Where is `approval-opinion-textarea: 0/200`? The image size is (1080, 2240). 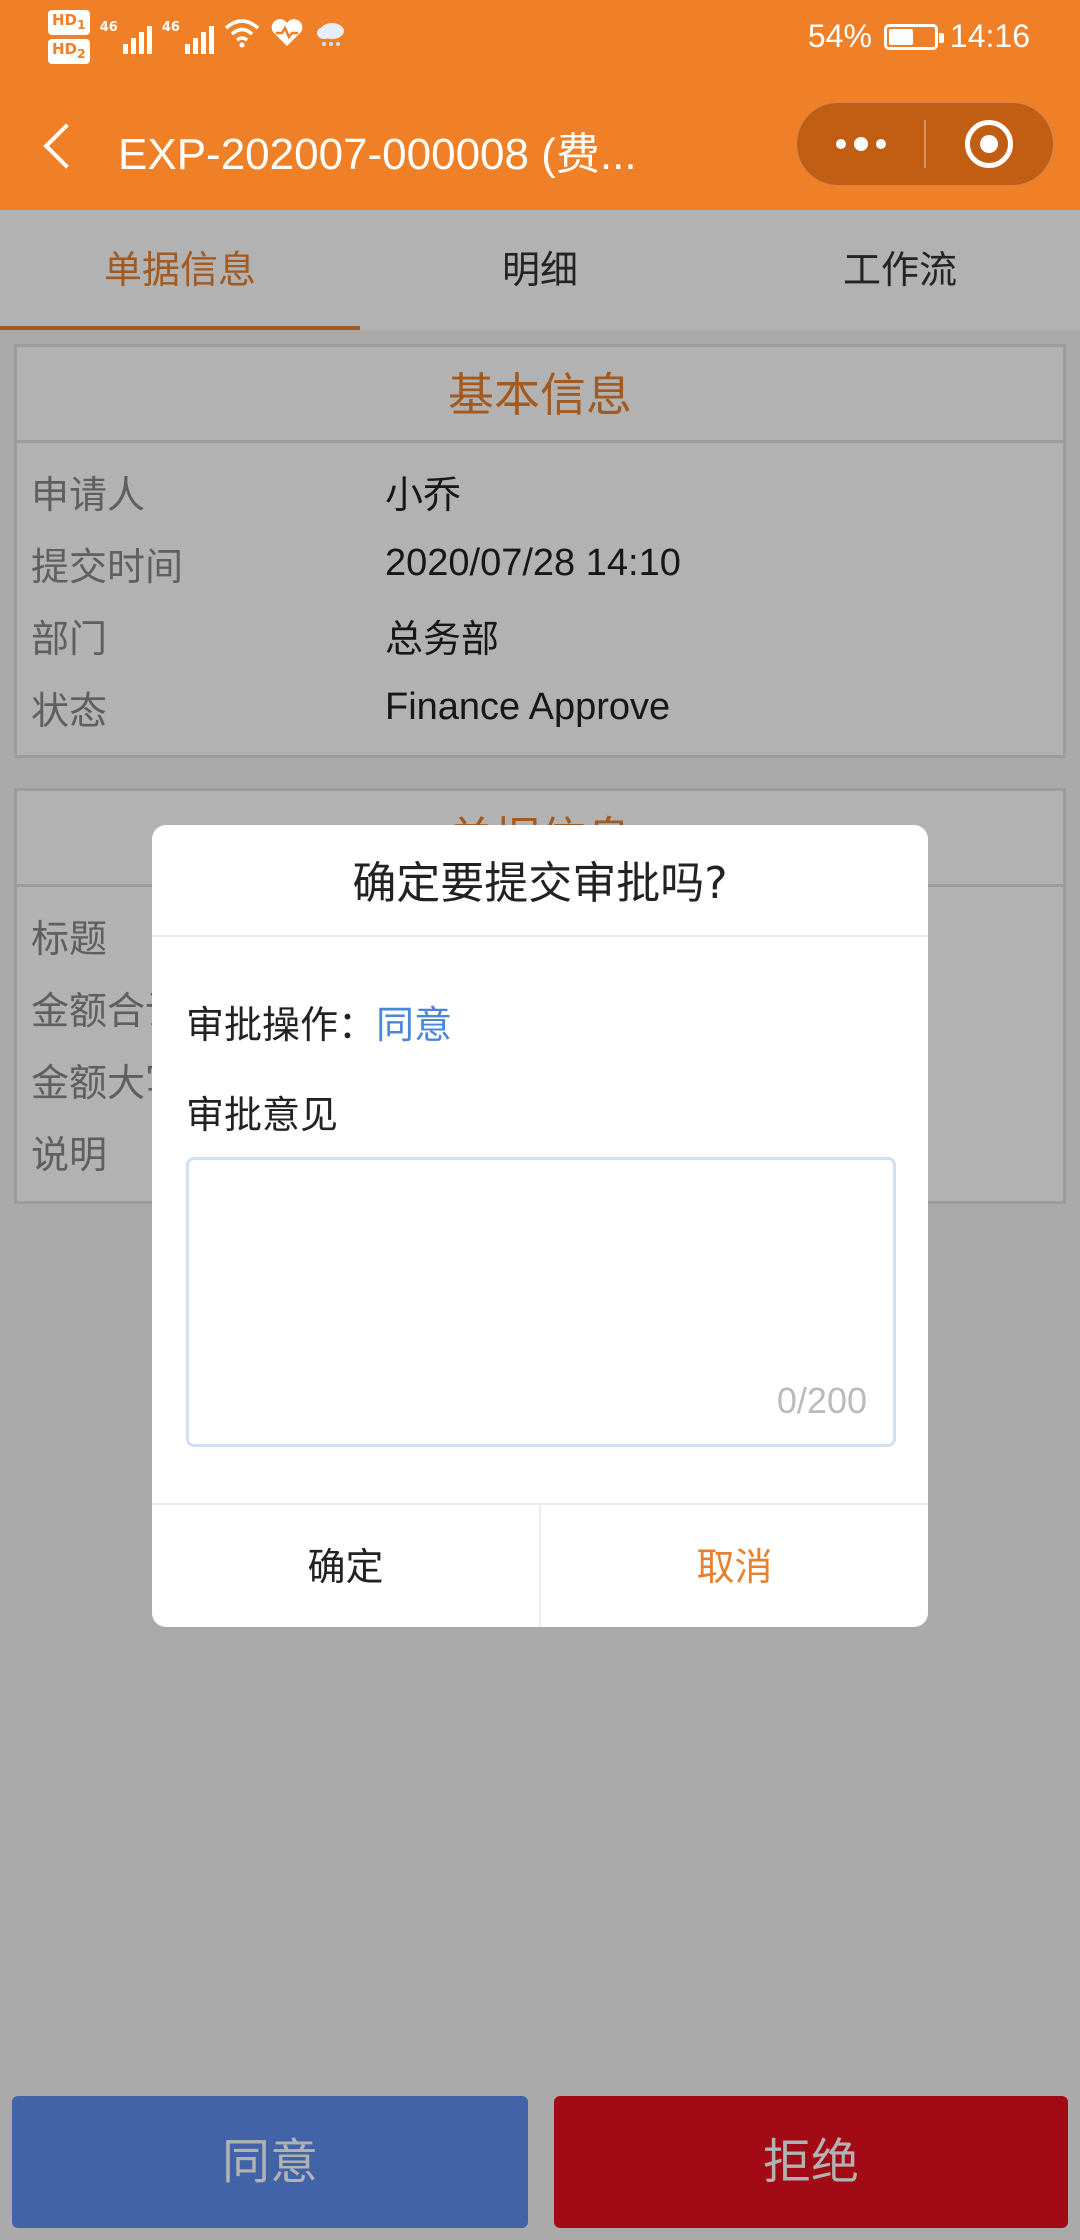 approval-opinion-textarea: 0/200 is located at coordinates (541, 1302).